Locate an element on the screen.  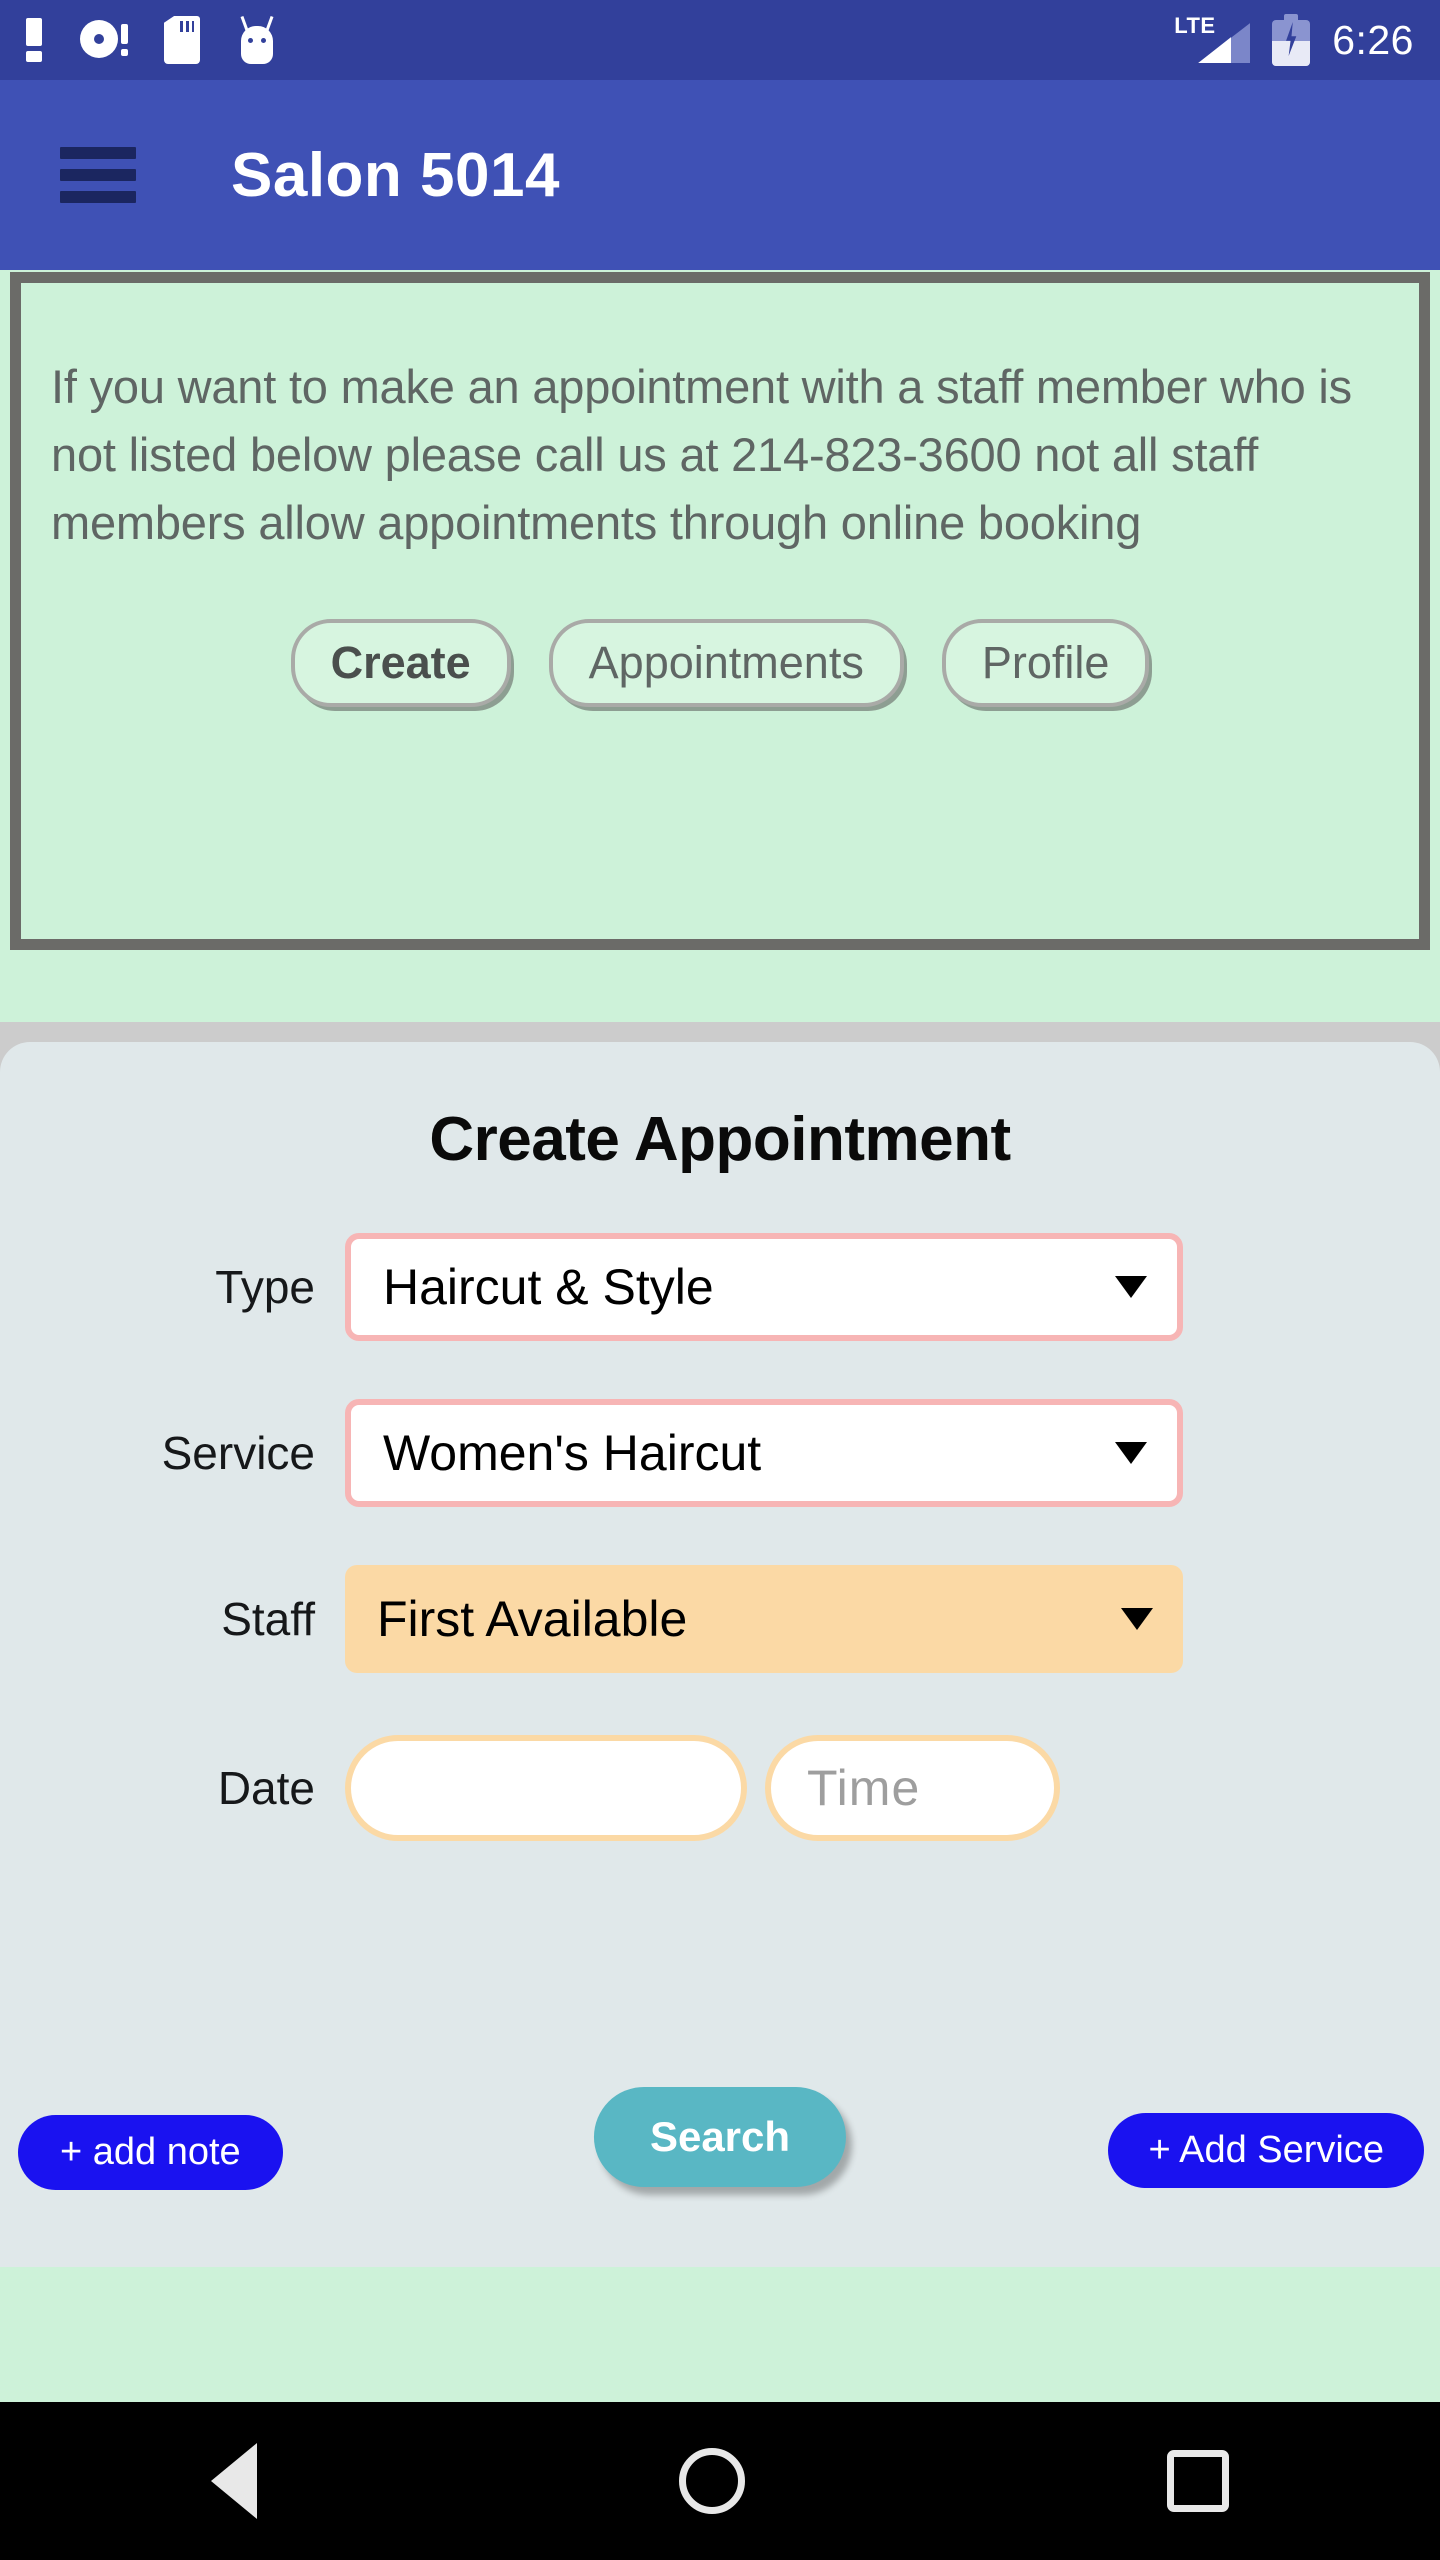
tab-create: Create is located at coordinates (400, 663).